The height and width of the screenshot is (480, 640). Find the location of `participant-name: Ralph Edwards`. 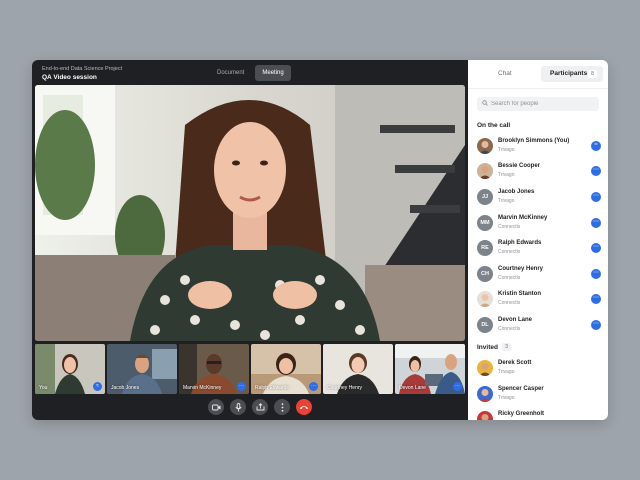

participant-name: Ralph Edwards is located at coordinates (520, 243).